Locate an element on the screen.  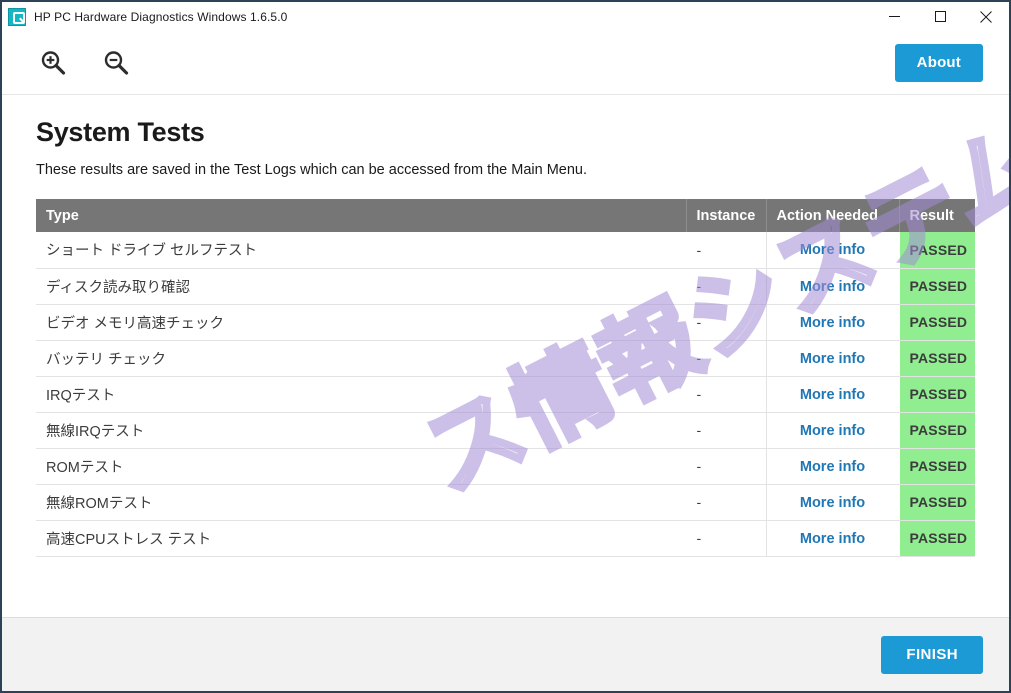
table-row: 高速CPUストレス テスト - More info PASSED is located at coordinates (505, 538).